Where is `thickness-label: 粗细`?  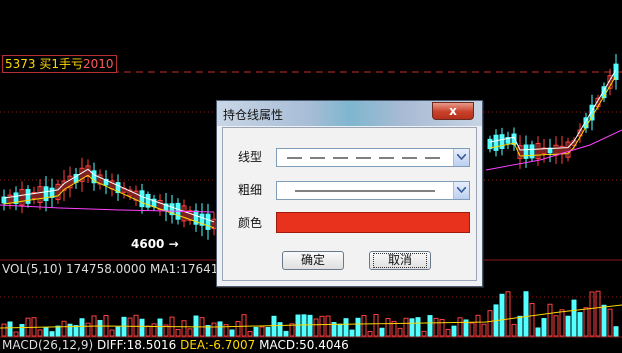
thickness-label: 粗细 is located at coordinates (250, 190).